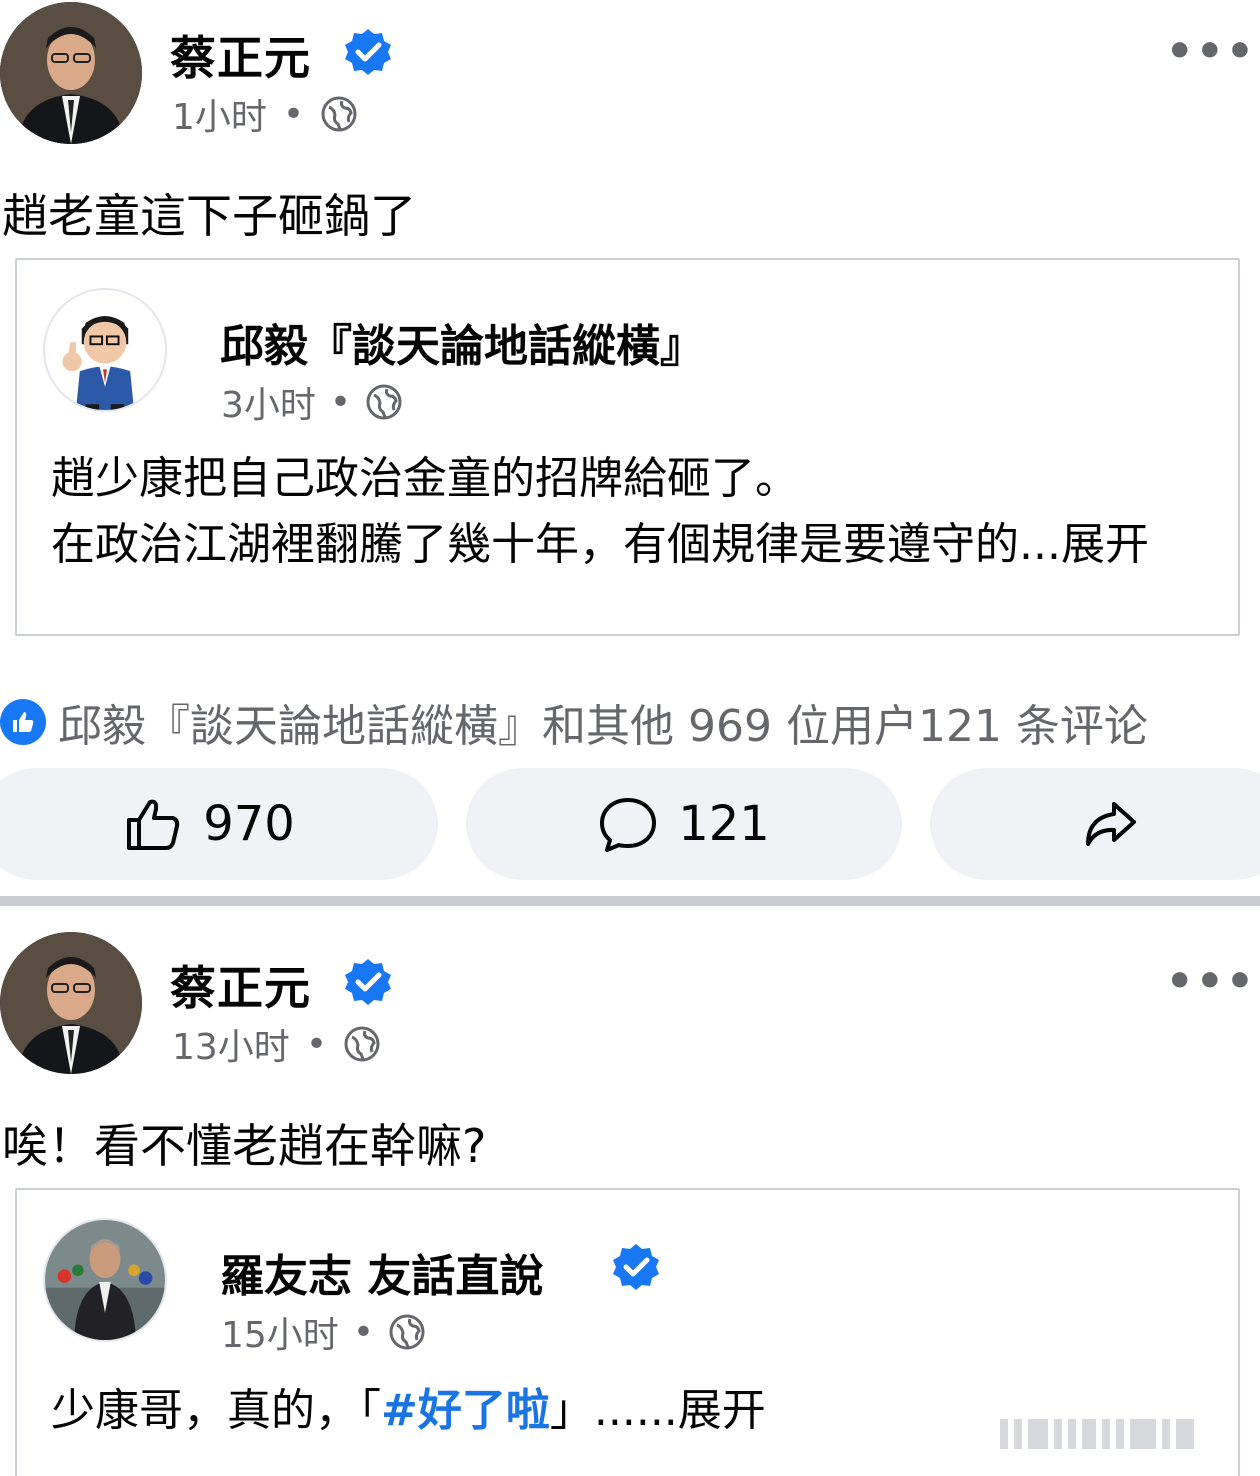 Image resolution: width=1260 pixels, height=1476 pixels. Describe the element at coordinates (280, 1332) in the screenshot. I see `shared-post-time: 15小时` at that location.